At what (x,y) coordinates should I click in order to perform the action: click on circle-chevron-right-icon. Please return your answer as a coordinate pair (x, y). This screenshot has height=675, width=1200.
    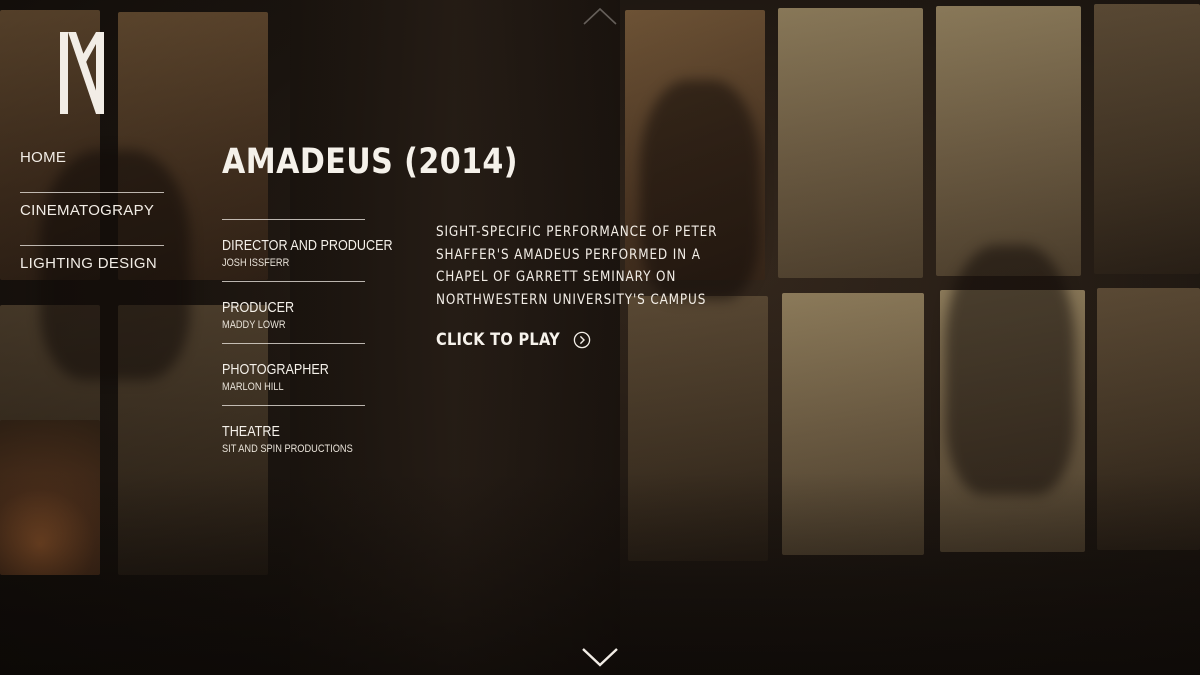
    Looking at the image, I should click on (582, 340).